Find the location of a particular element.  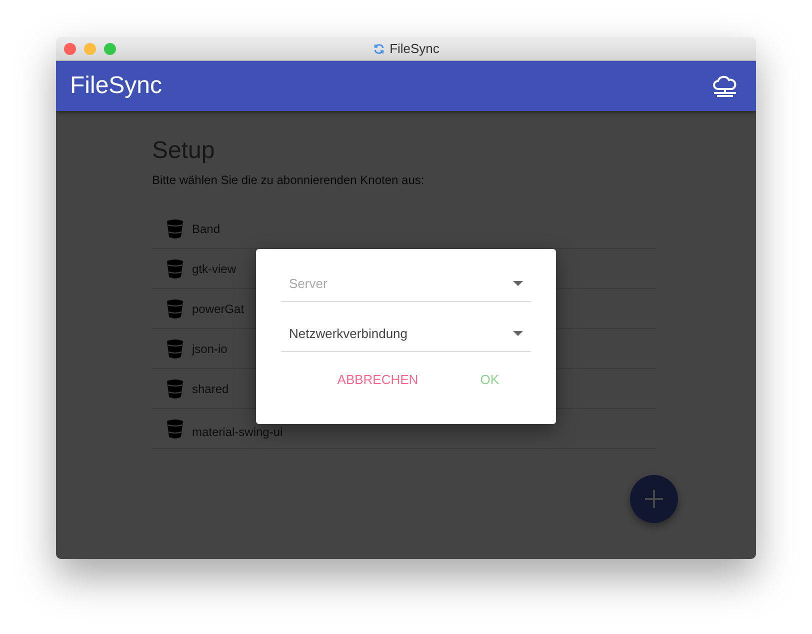

cancel-button: ABBRECHEN is located at coordinates (377, 379).